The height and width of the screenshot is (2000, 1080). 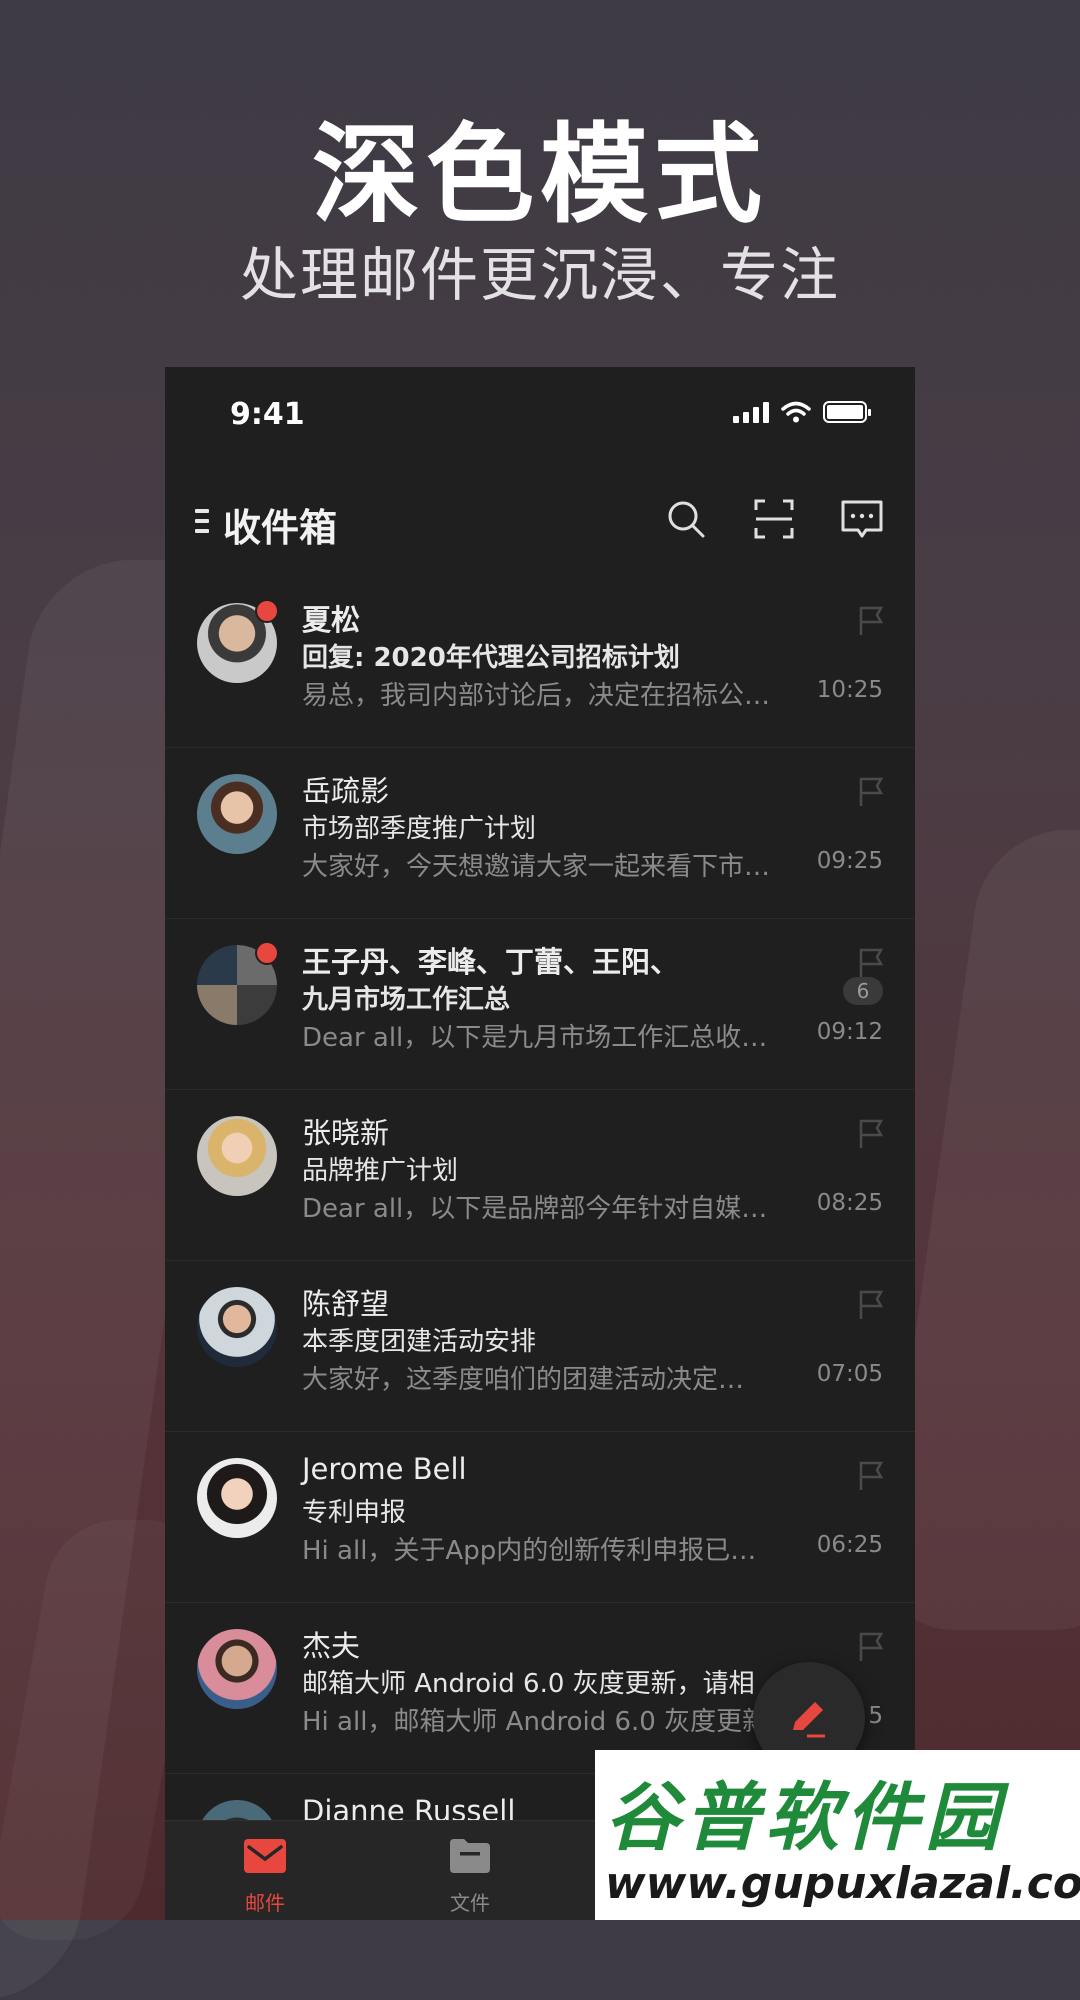 What do you see at coordinates (805, 1818) in the screenshot?
I see `watermark-title: 谷普软件园` at bounding box center [805, 1818].